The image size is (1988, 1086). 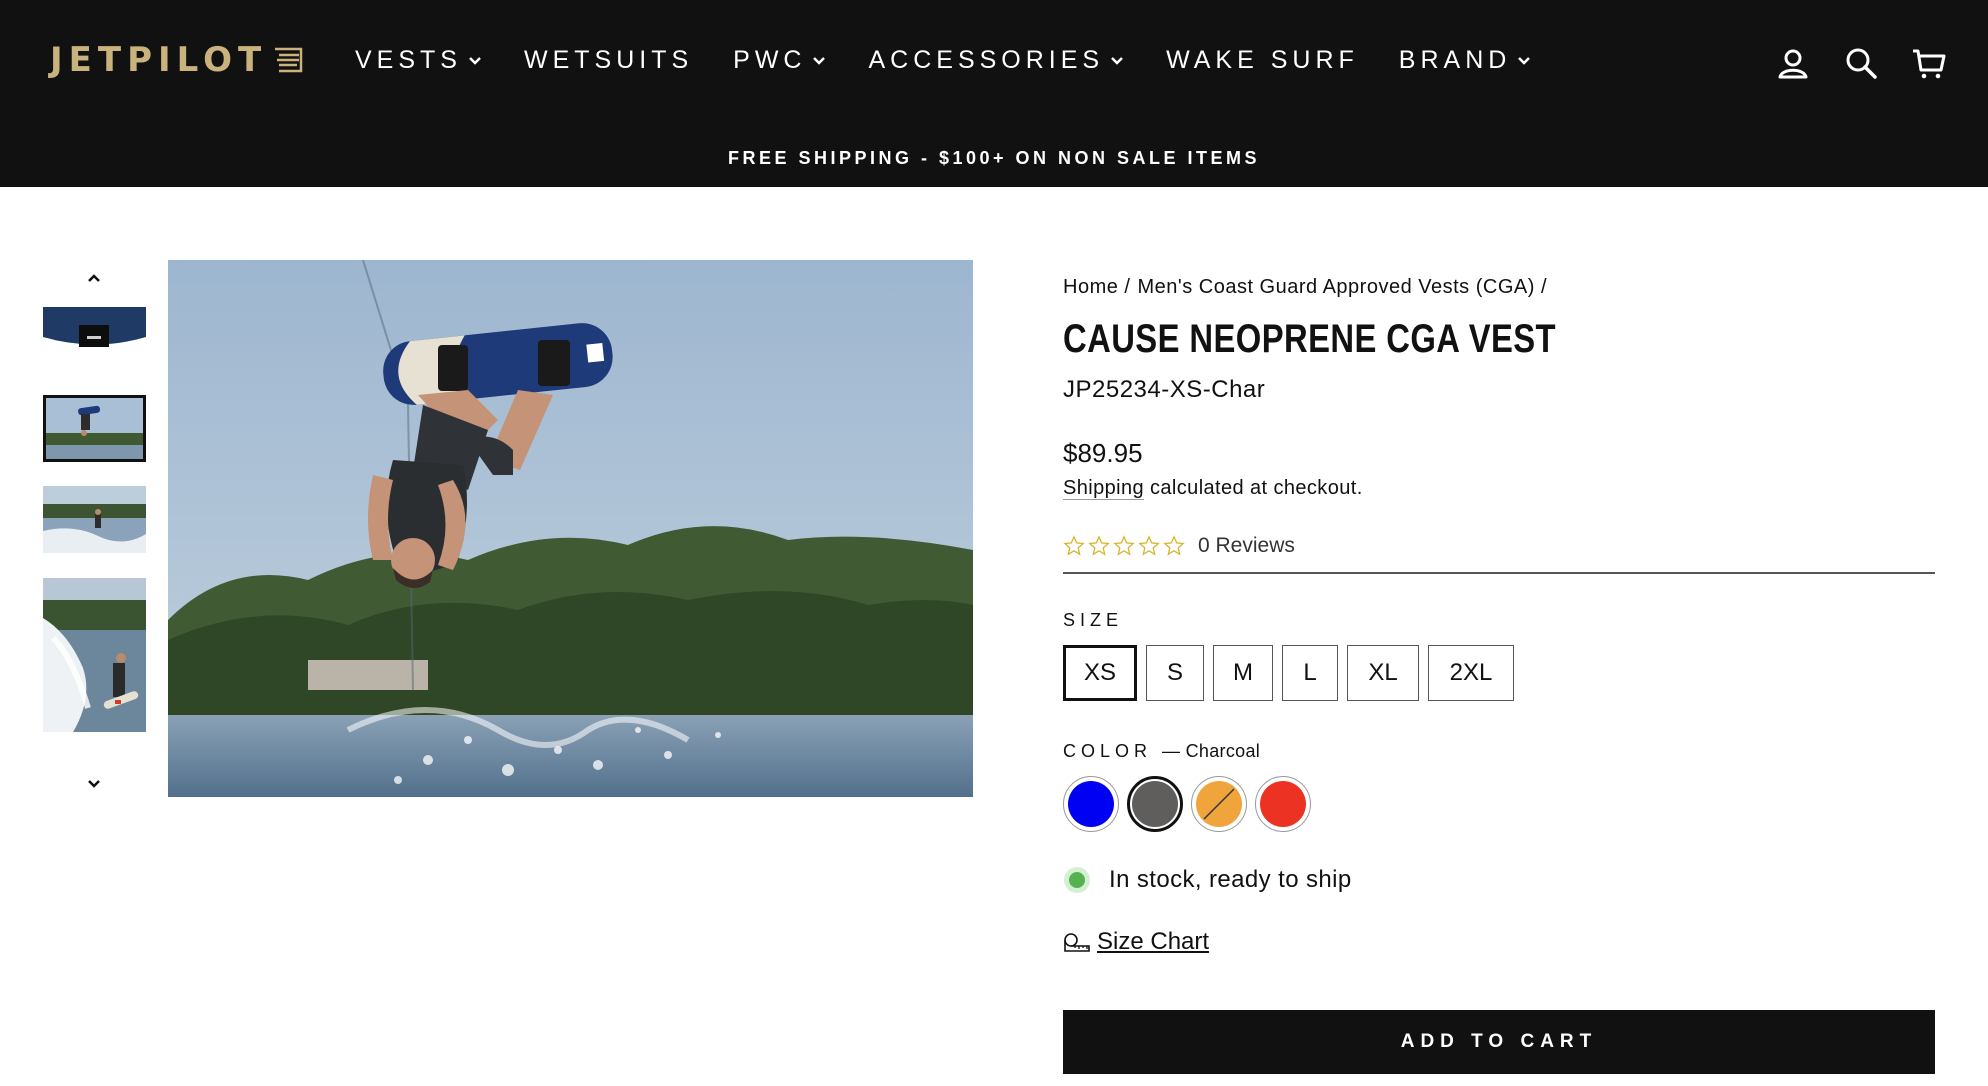 What do you see at coordinates (1342, 287) in the screenshot?
I see `breadcrumb-collection: Men's Coast Guard Approved Vests (CGA) /` at bounding box center [1342, 287].